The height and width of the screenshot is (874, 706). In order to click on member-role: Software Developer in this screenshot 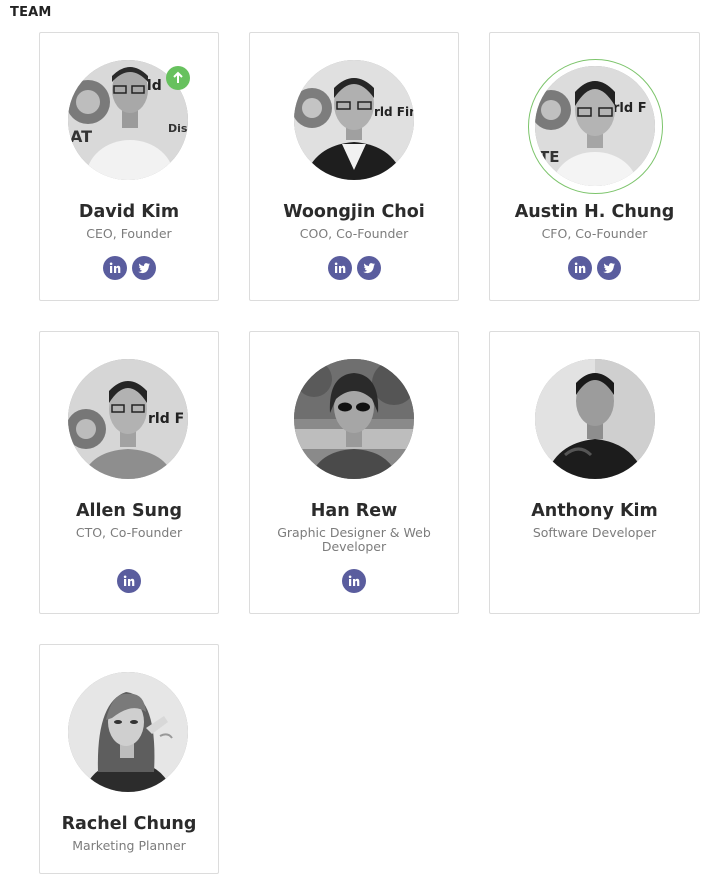, I will do `click(594, 532)`.